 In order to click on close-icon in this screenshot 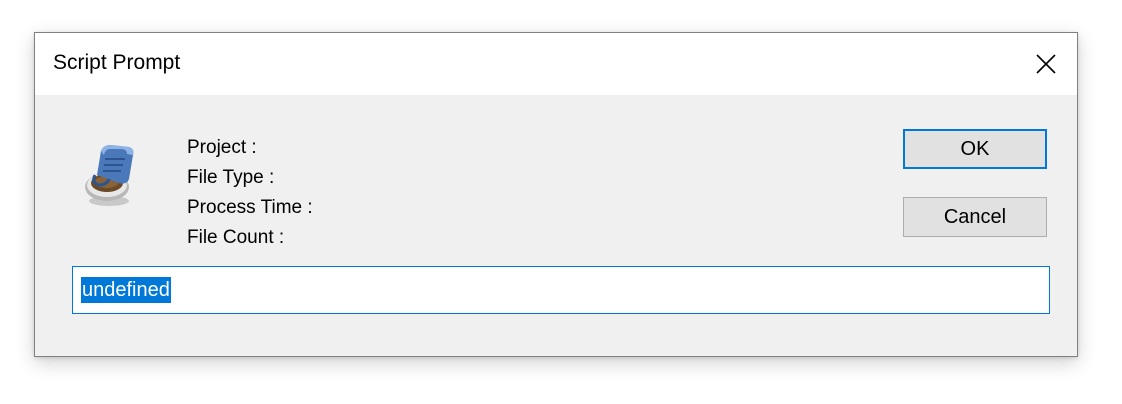, I will do `click(1046, 64)`.